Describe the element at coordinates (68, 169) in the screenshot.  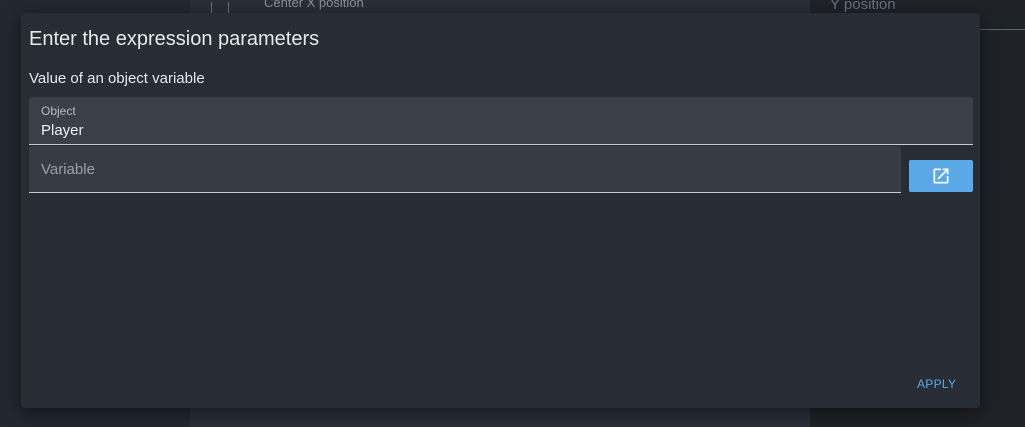
I see `variable-field-placeholder: Variable` at that location.